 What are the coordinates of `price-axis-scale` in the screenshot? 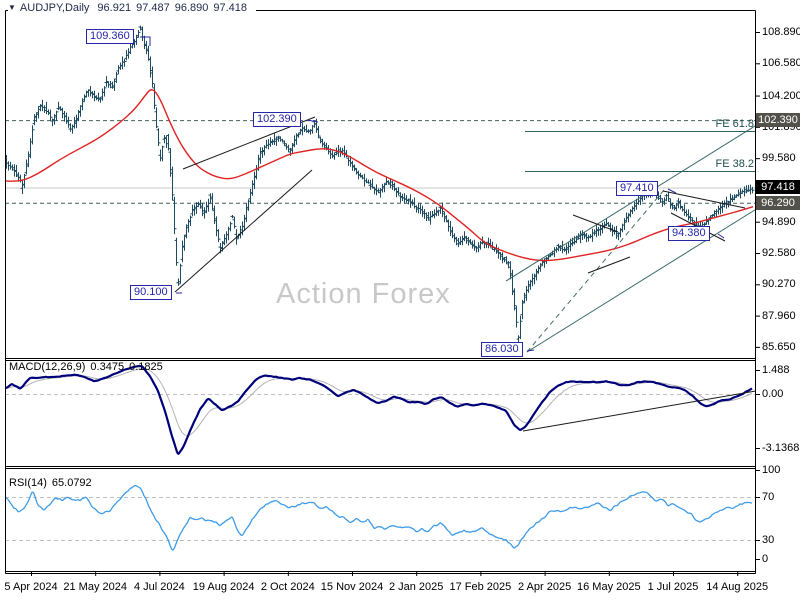 It's located at (778, 291).